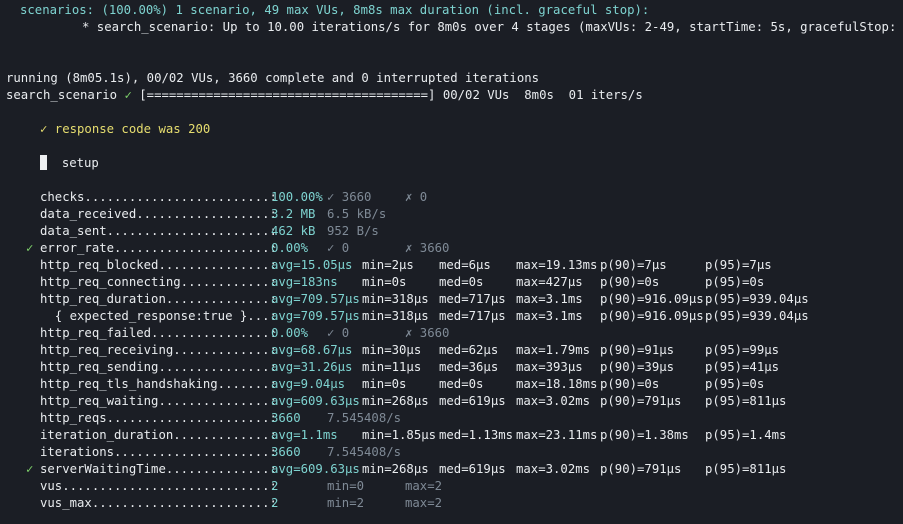 Image resolution: width=903 pixels, height=524 pixels. Describe the element at coordinates (553, 401) in the screenshot. I see `metric-value: max=3.02ms` at that location.